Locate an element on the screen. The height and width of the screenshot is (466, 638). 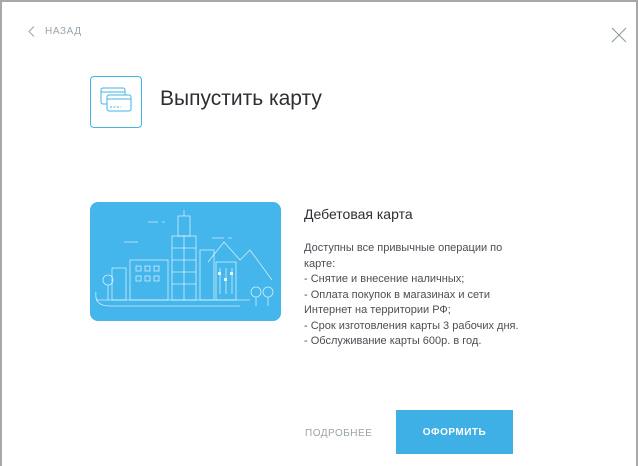
back-link: НАЗАД is located at coordinates (55, 31).